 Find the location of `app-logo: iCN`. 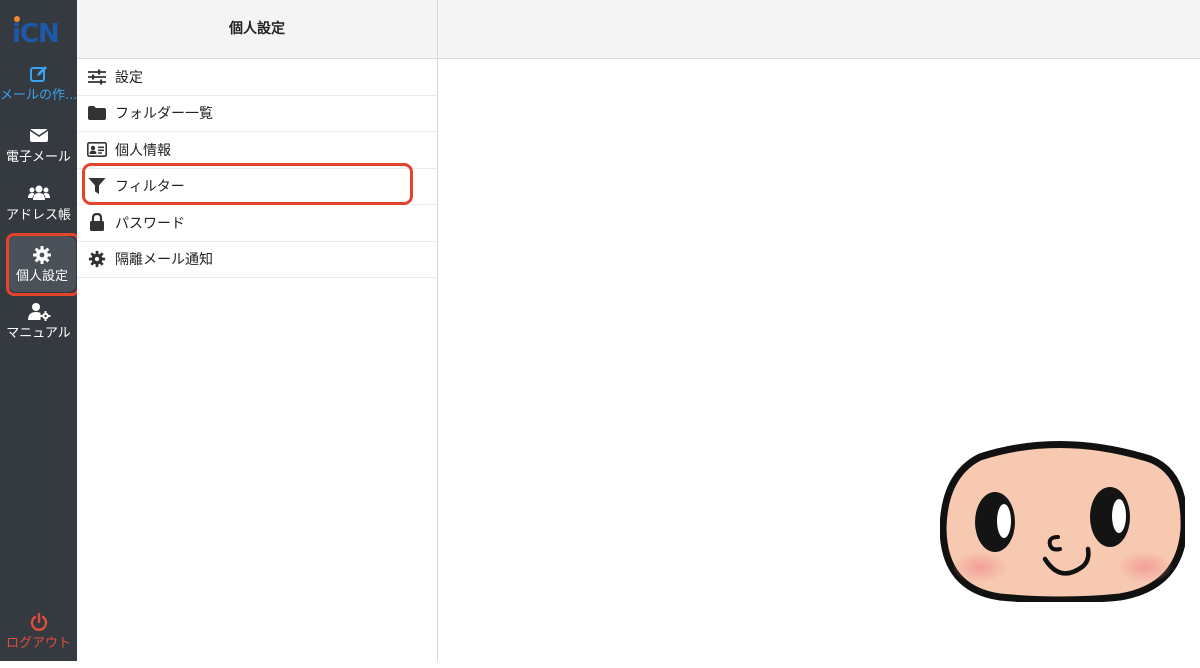

app-logo: iCN is located at coordinates (38, 33).